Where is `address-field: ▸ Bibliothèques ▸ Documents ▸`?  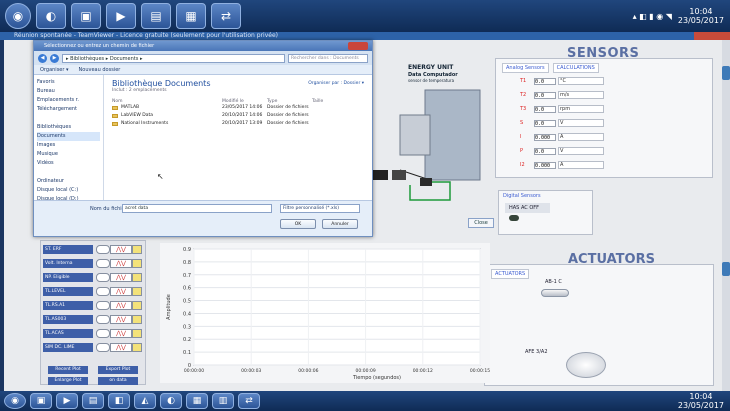 address-field: ▸ Bibliothèques ▸ Documents ▸ is located at coordinates (173, 58).